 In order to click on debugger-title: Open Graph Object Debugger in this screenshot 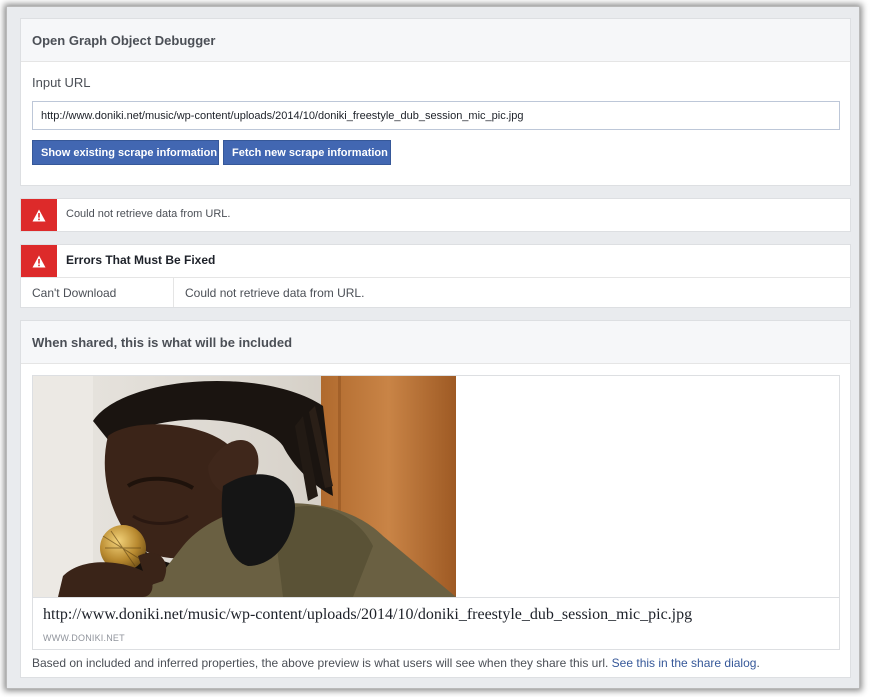, I will do `click(435, 40)`.